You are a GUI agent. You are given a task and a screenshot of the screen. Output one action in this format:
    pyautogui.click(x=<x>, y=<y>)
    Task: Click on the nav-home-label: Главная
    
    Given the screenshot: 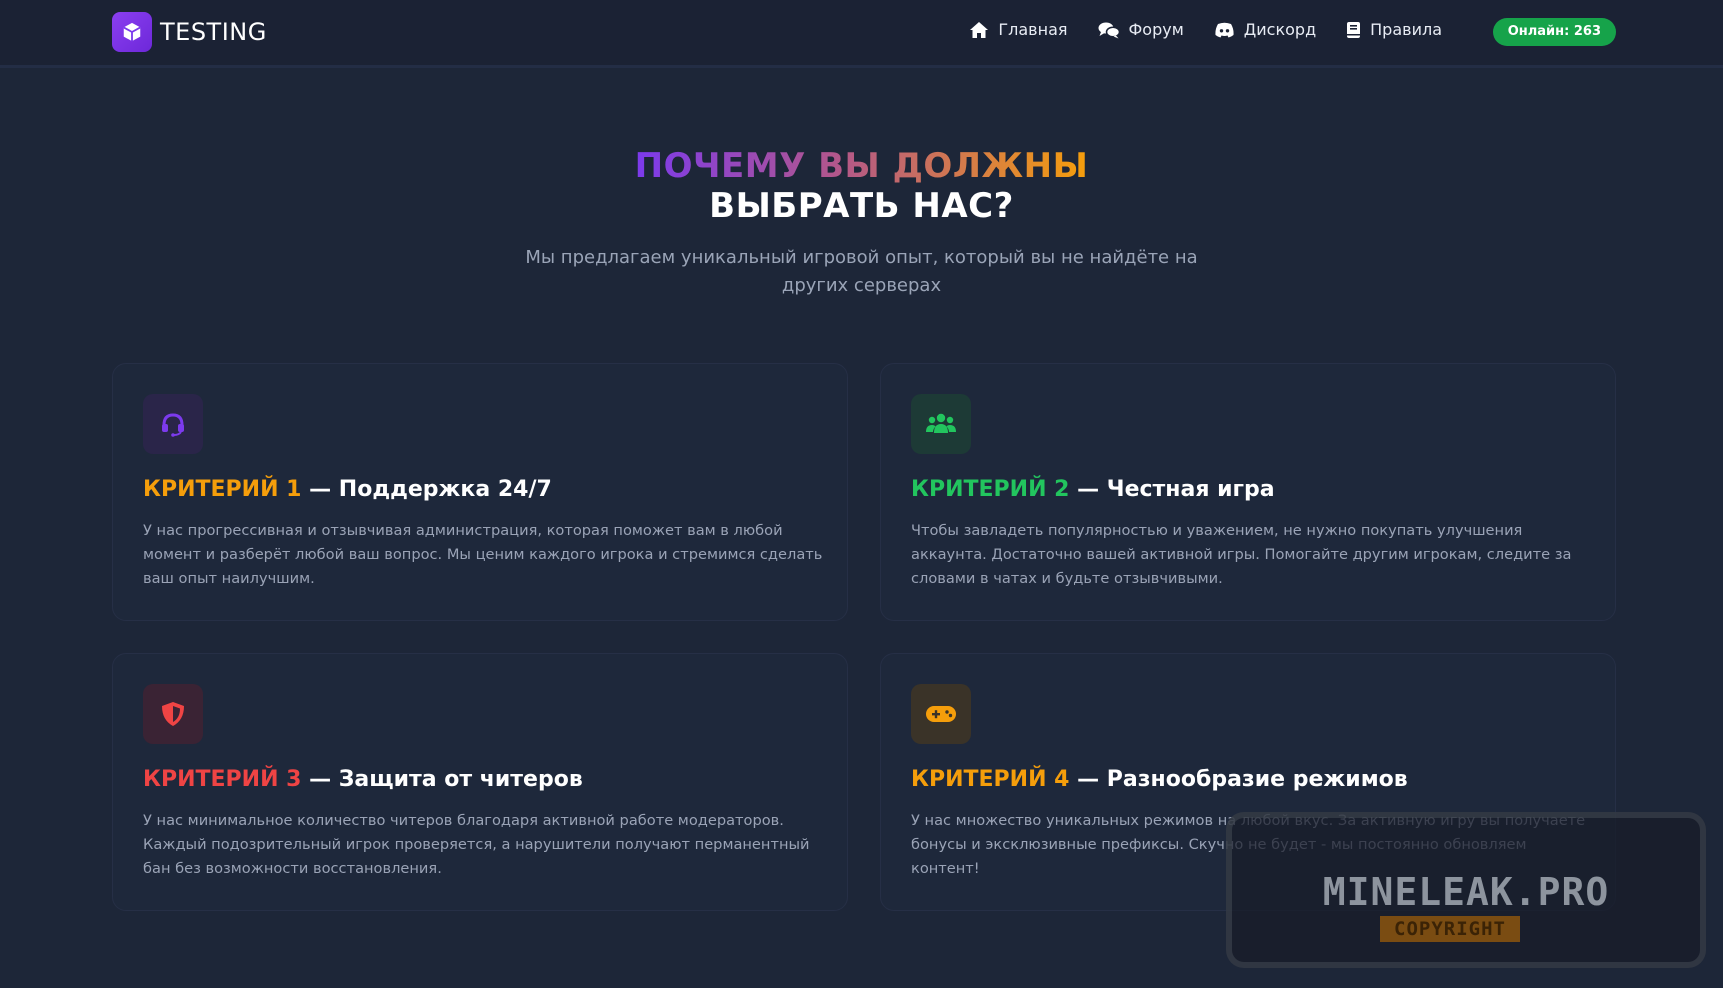 What is the action you would take?
    pyautogui.click(x=1033, y=29)
    